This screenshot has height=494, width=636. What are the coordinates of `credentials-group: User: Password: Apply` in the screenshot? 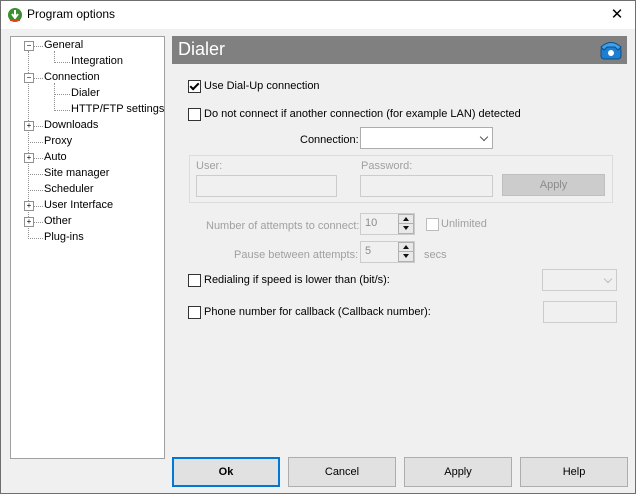 It's located at (401, 179).